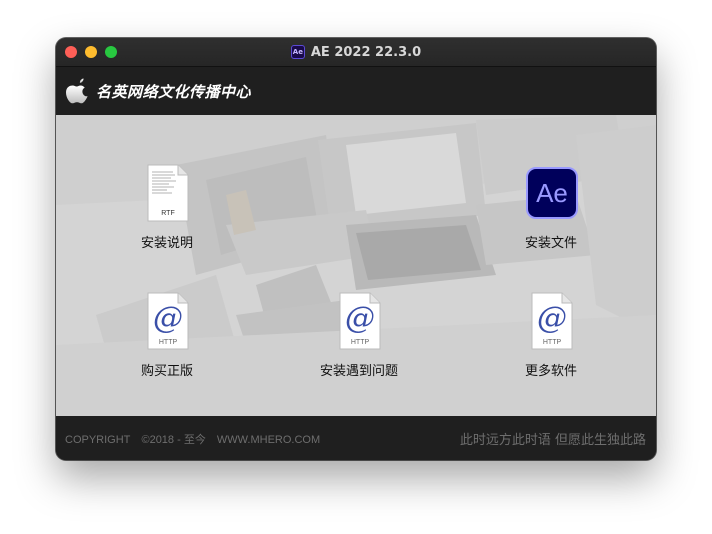  Describe the element at coordinates (174, 92) in the screenshot. I see `brand-name: 名英网络文化传播中心` at that location.